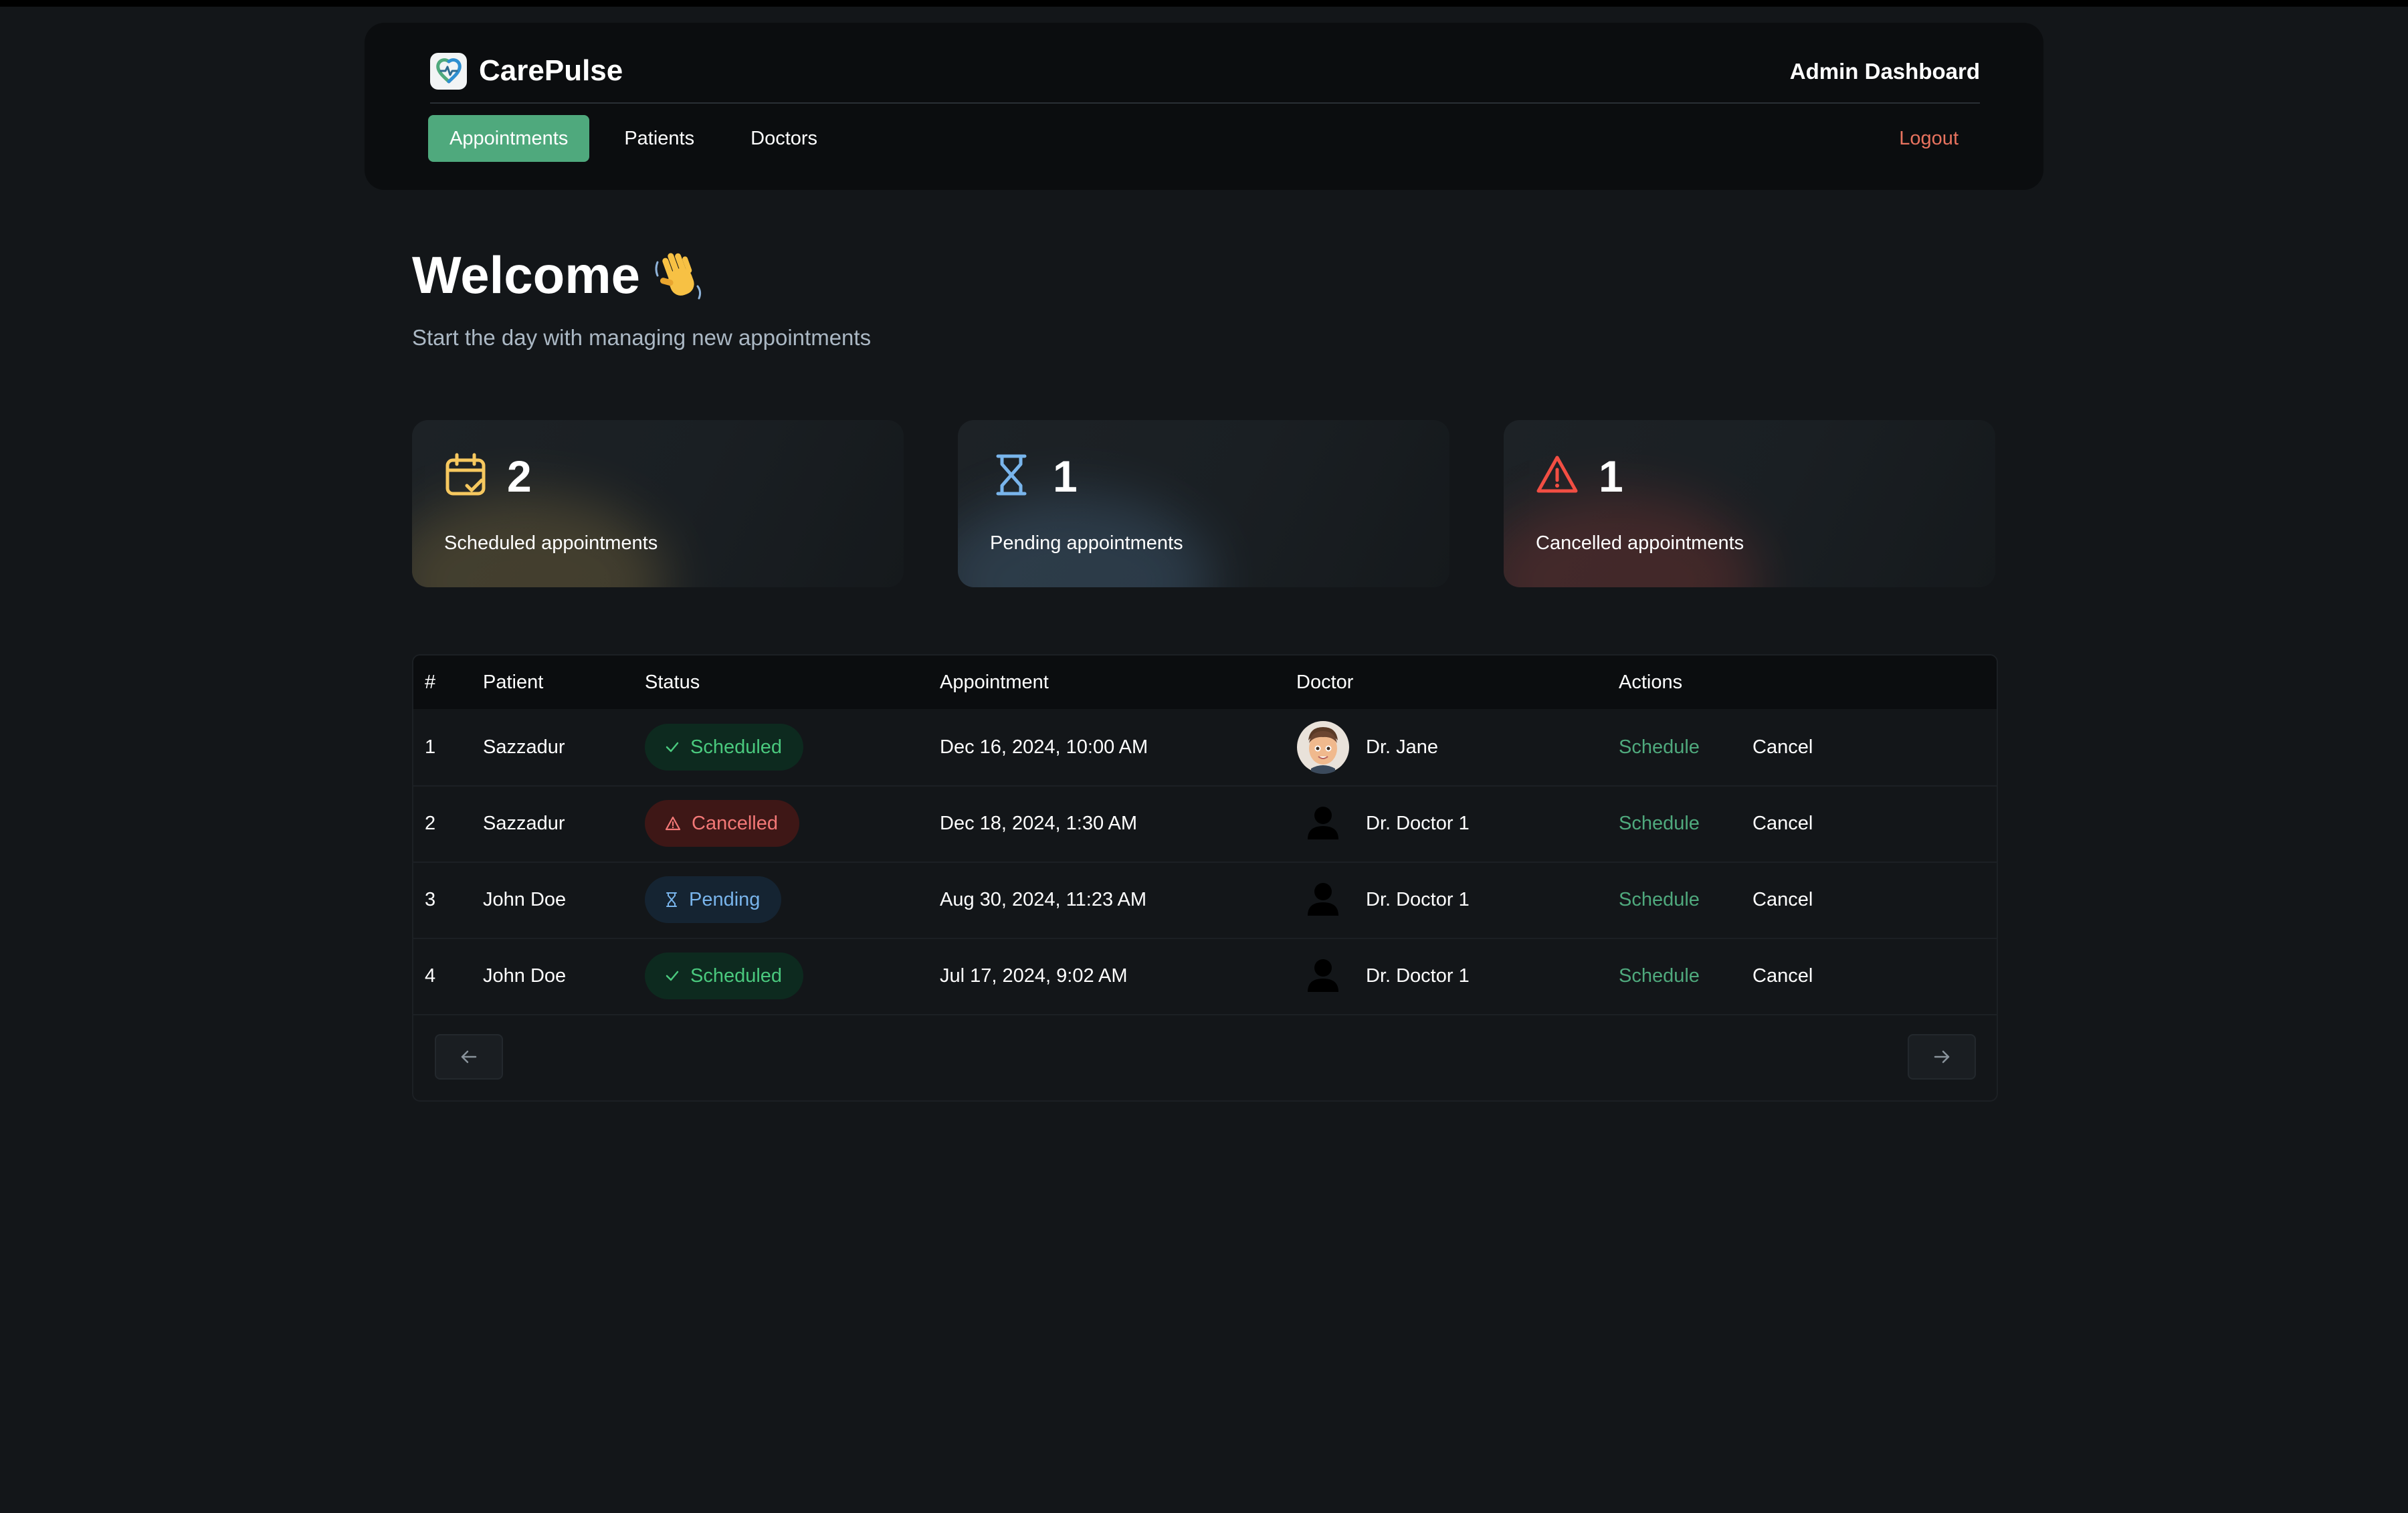 The width and height of the screenshot is (2408, 1513). Describe the element at coordinates (430, 976) in the screenshot. I see `row-index: 4` at that location.